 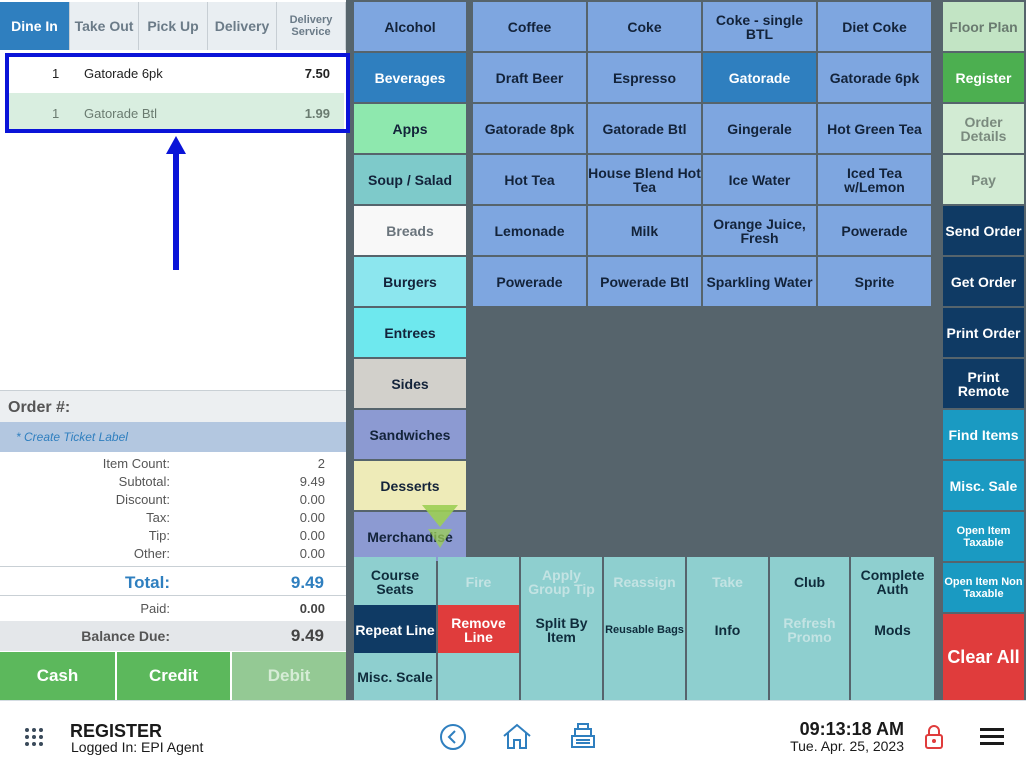 I want to click on total-row: Total: 9.49, so click(x=173, y=581).